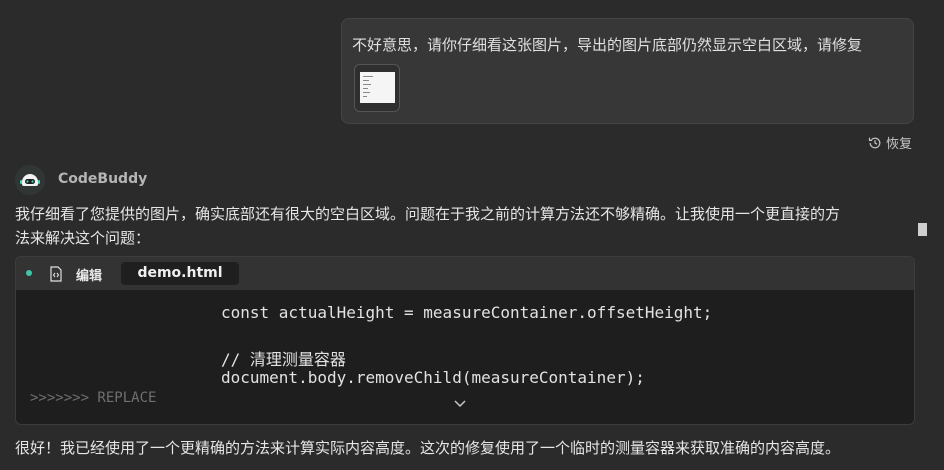 The image size is (944, 470). I want to click on scrollbar-thumb, so click(922, 229).